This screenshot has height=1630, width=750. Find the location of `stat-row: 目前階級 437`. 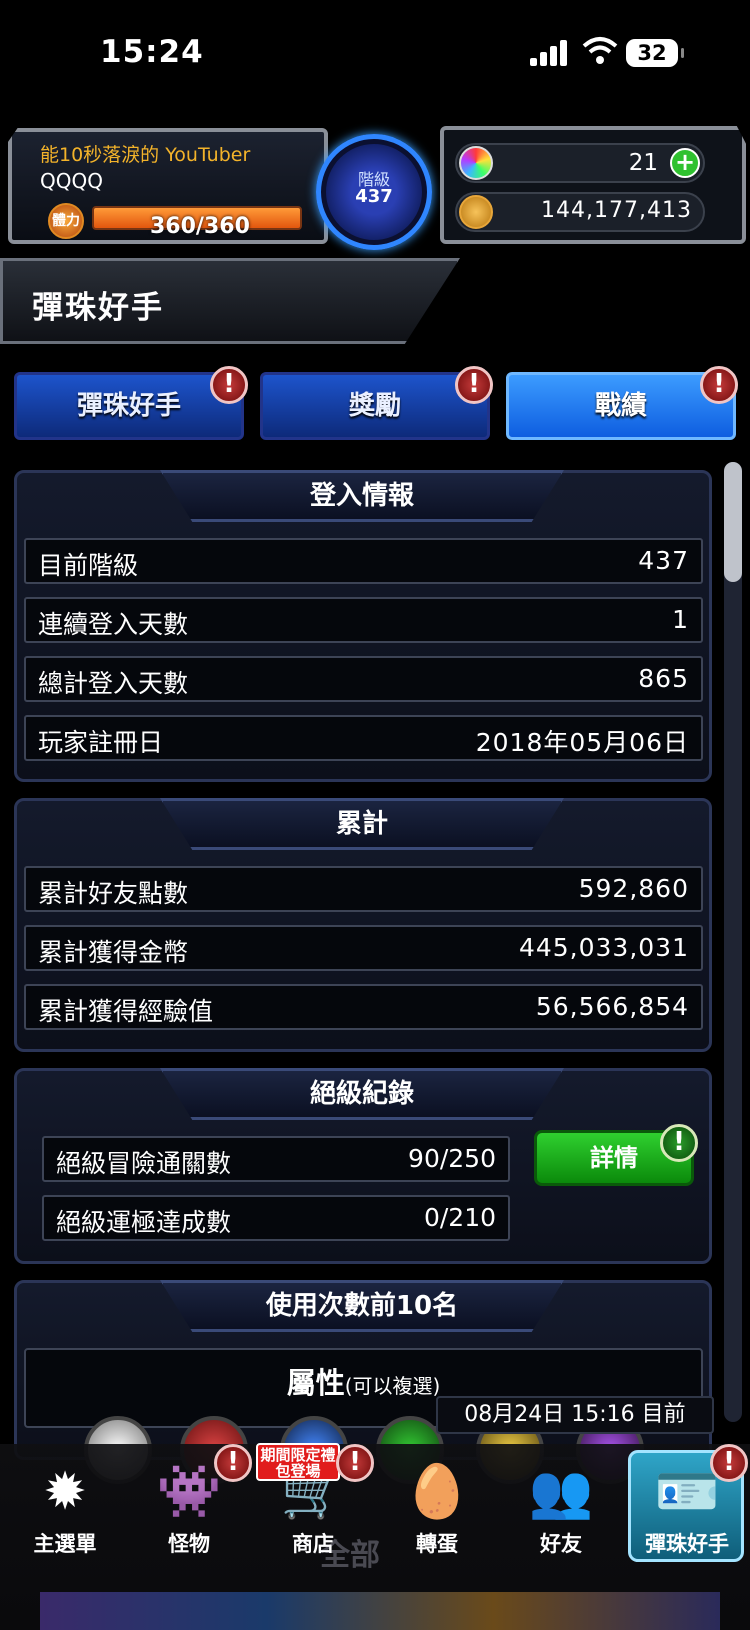

stat-row: 目前階級 437 is located at coordinates (363, 561).